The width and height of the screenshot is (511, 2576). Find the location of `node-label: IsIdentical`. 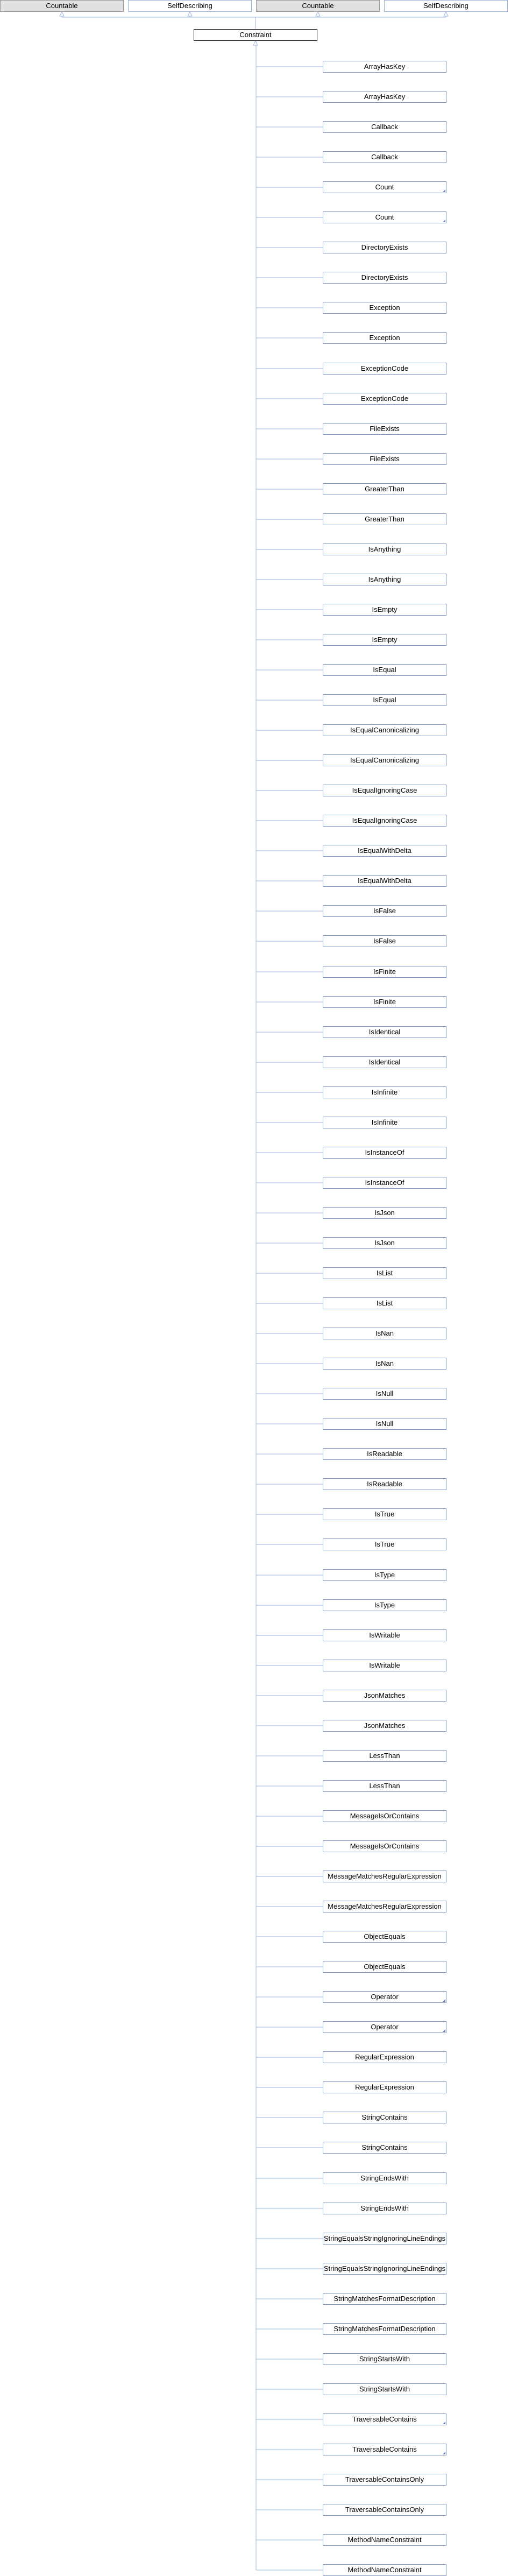

node-label: IsIdentical is located at coordinates (384, 1032).